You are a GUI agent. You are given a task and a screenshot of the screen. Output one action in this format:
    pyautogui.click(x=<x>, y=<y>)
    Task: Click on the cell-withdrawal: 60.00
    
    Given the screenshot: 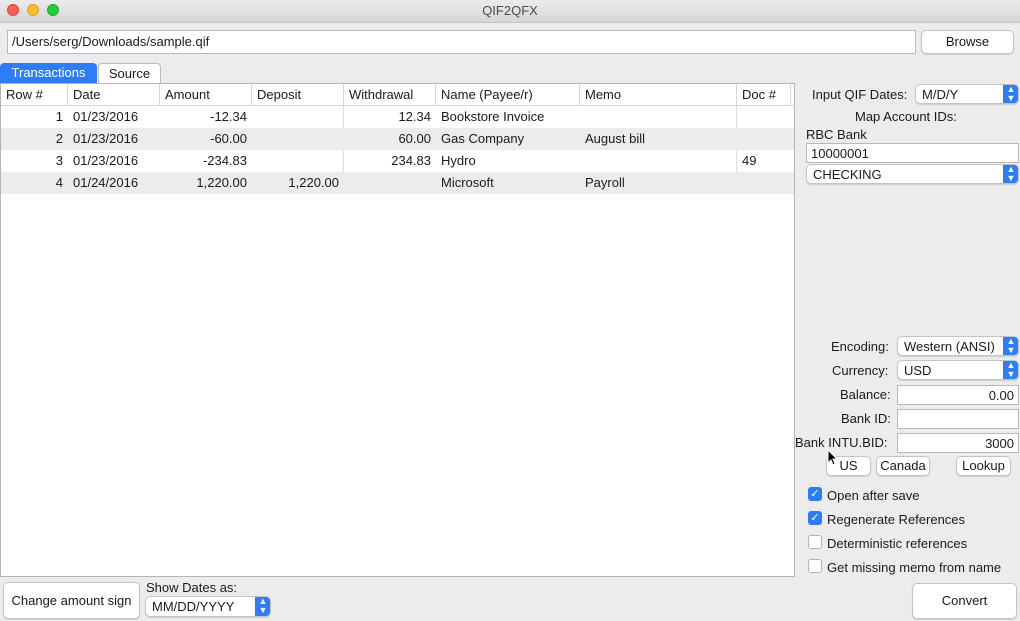 What is the action you would take?
    pyautogui.click(x=414, y=138)
    